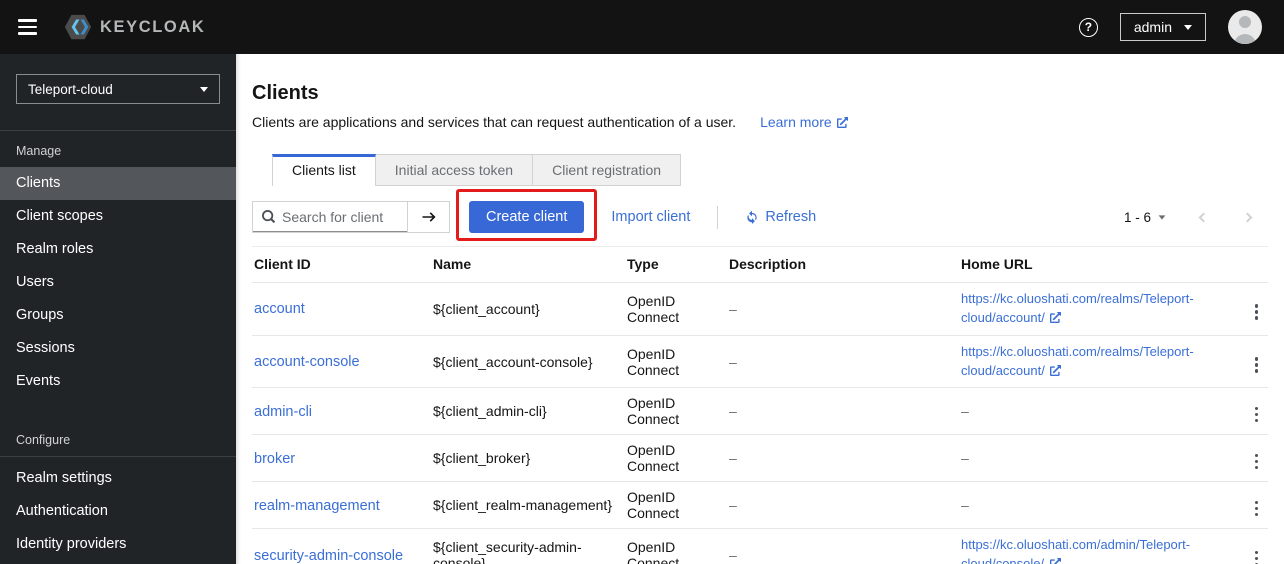 The image size is (1284, 564). Describe the element at coordinates (118, 315) in the screenshot. I see `sidebar-item-groups: Groups` at that location.